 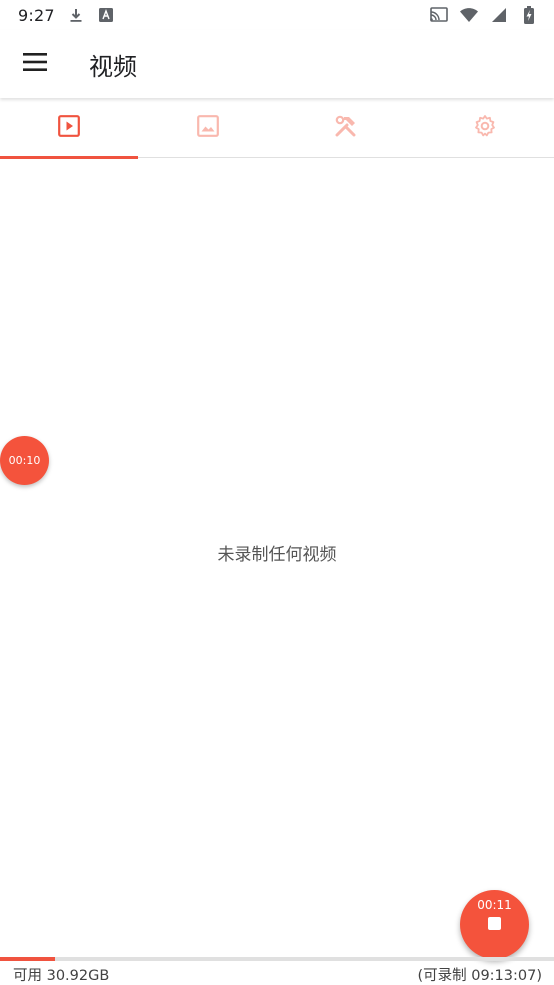 I want to click on video-play-icon, so click(x=69, y=128).